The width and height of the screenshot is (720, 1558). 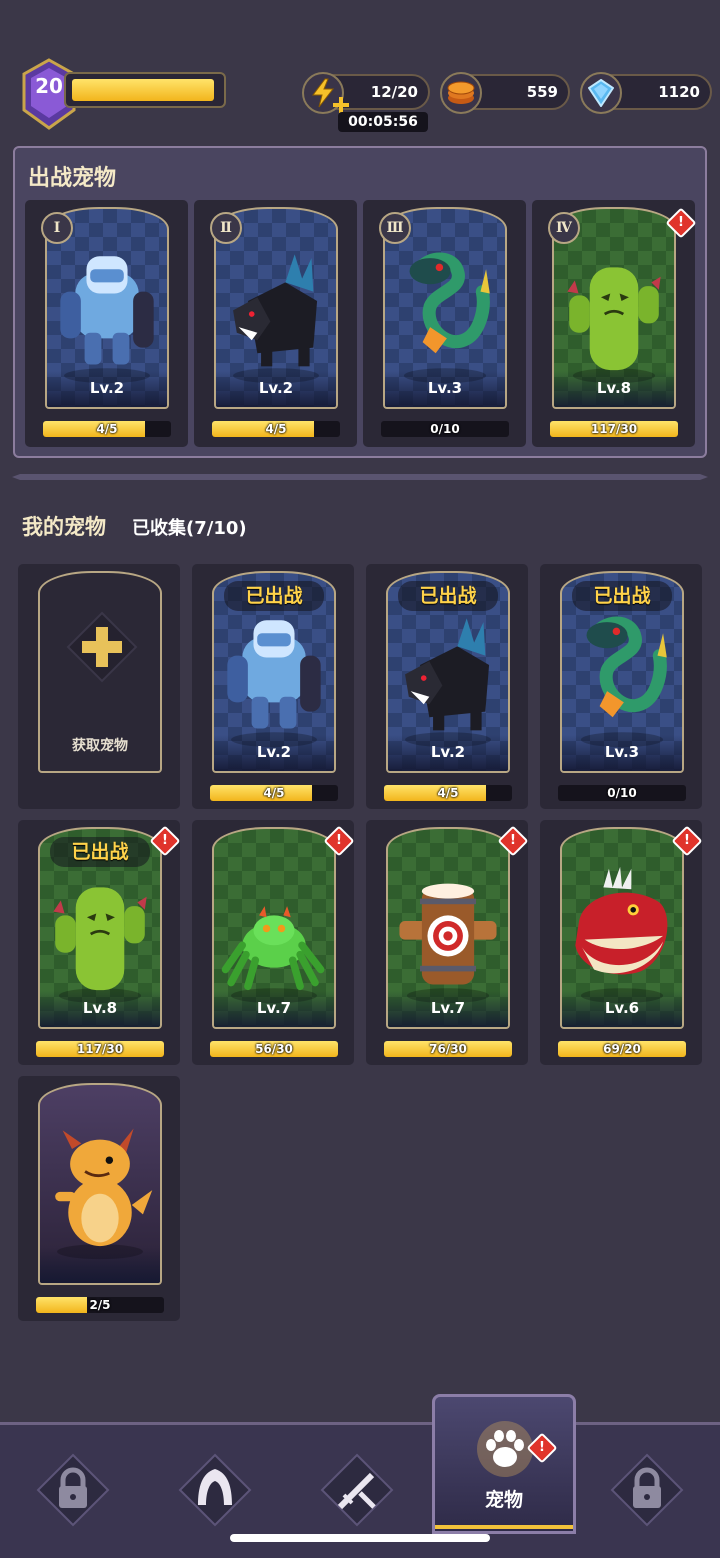 I want to click on energy-value: 12/20, so click(x=394, y=92).